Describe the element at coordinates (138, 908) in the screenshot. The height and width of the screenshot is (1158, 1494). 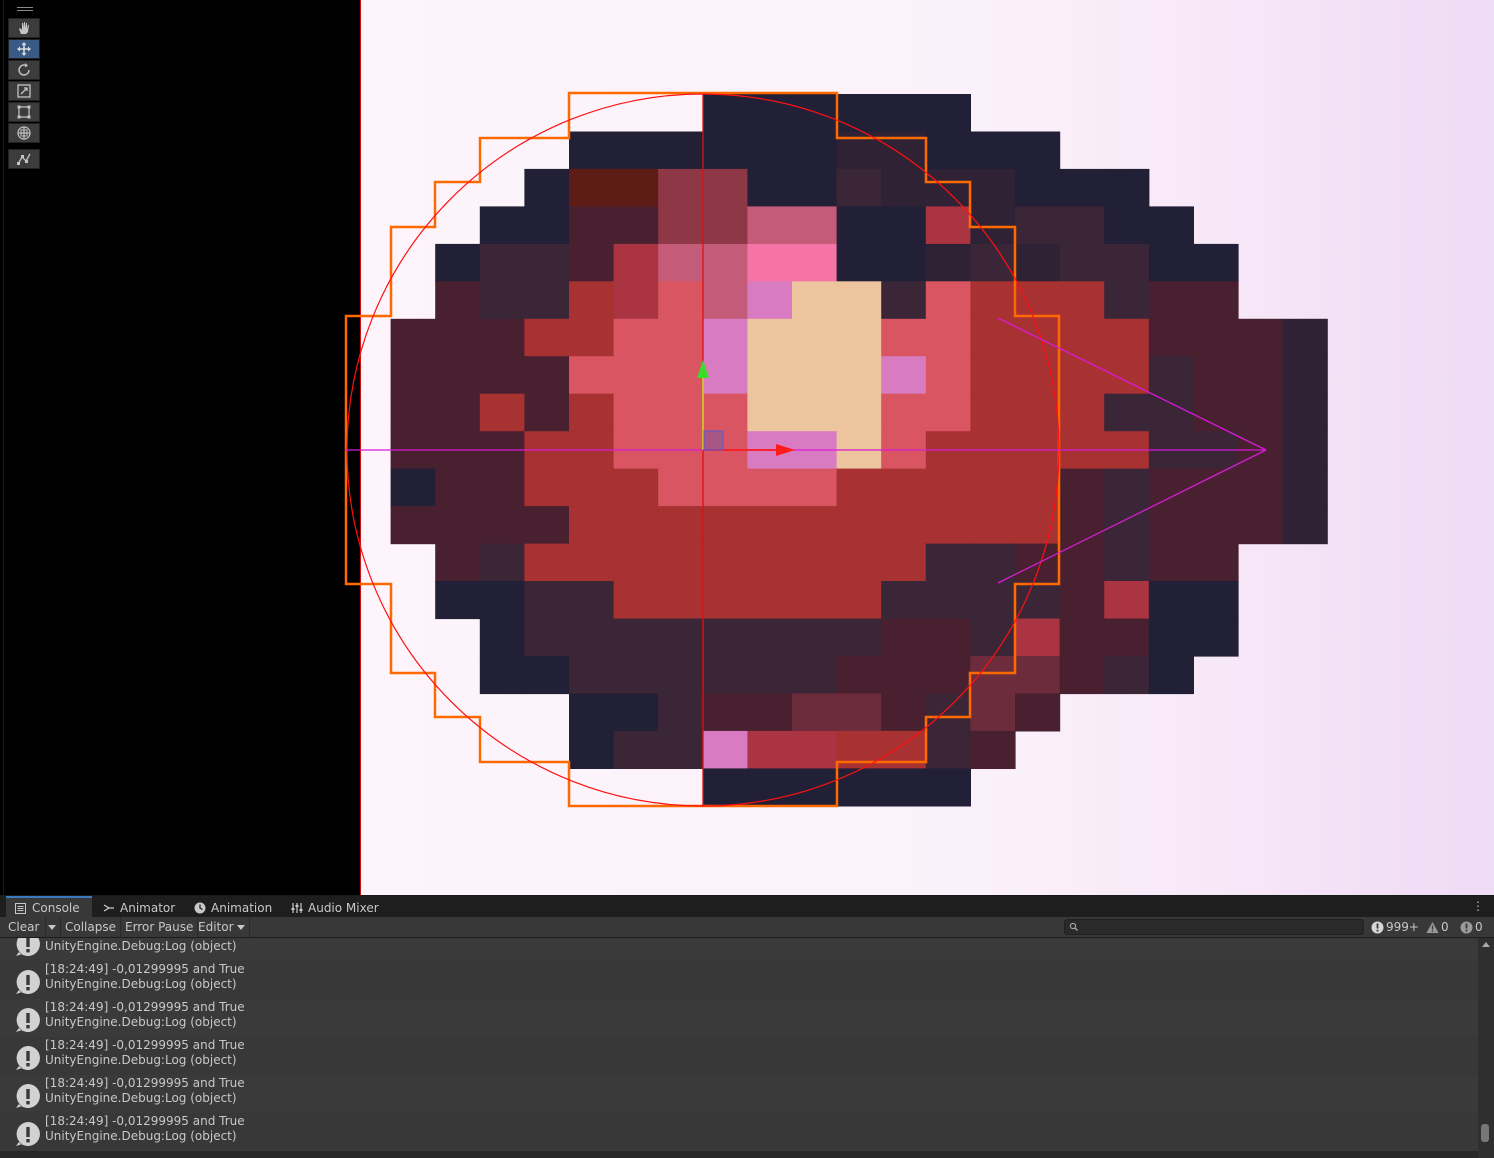
I see `tab-animator: Animator` at that location.